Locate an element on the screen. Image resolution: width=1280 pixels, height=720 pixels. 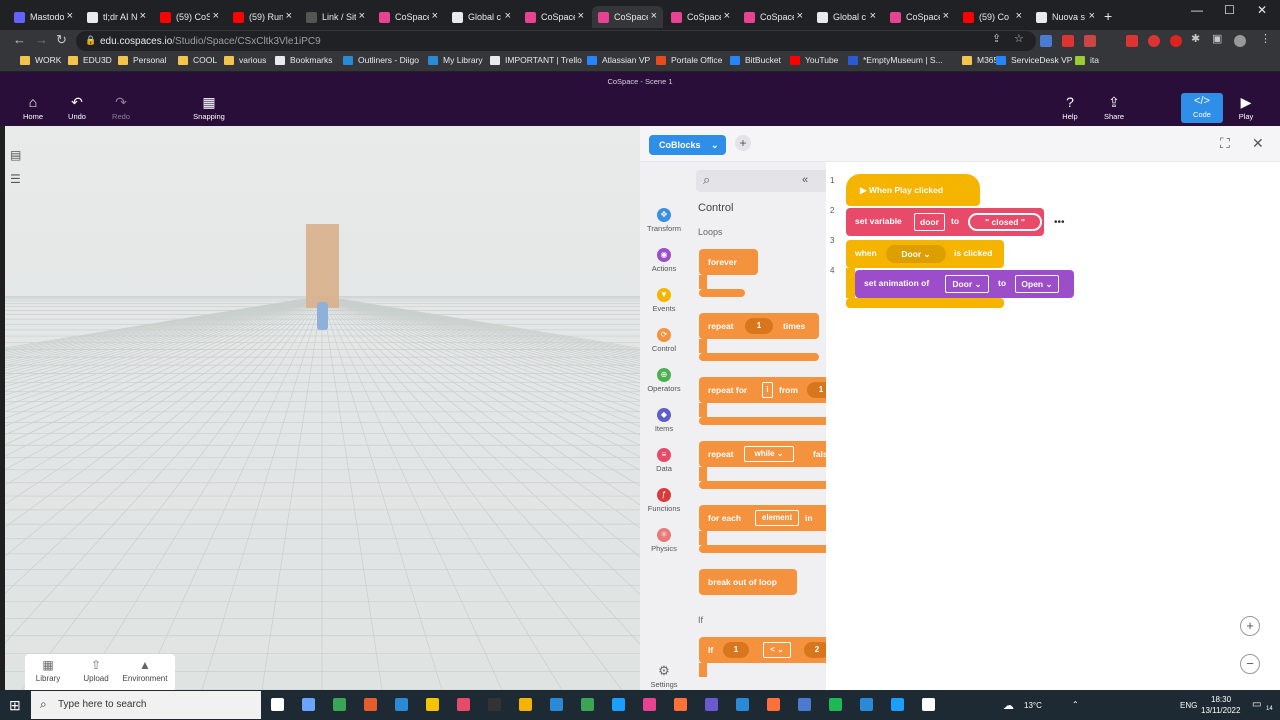
new-tab-button: + is located at coordinates (1108, 16).